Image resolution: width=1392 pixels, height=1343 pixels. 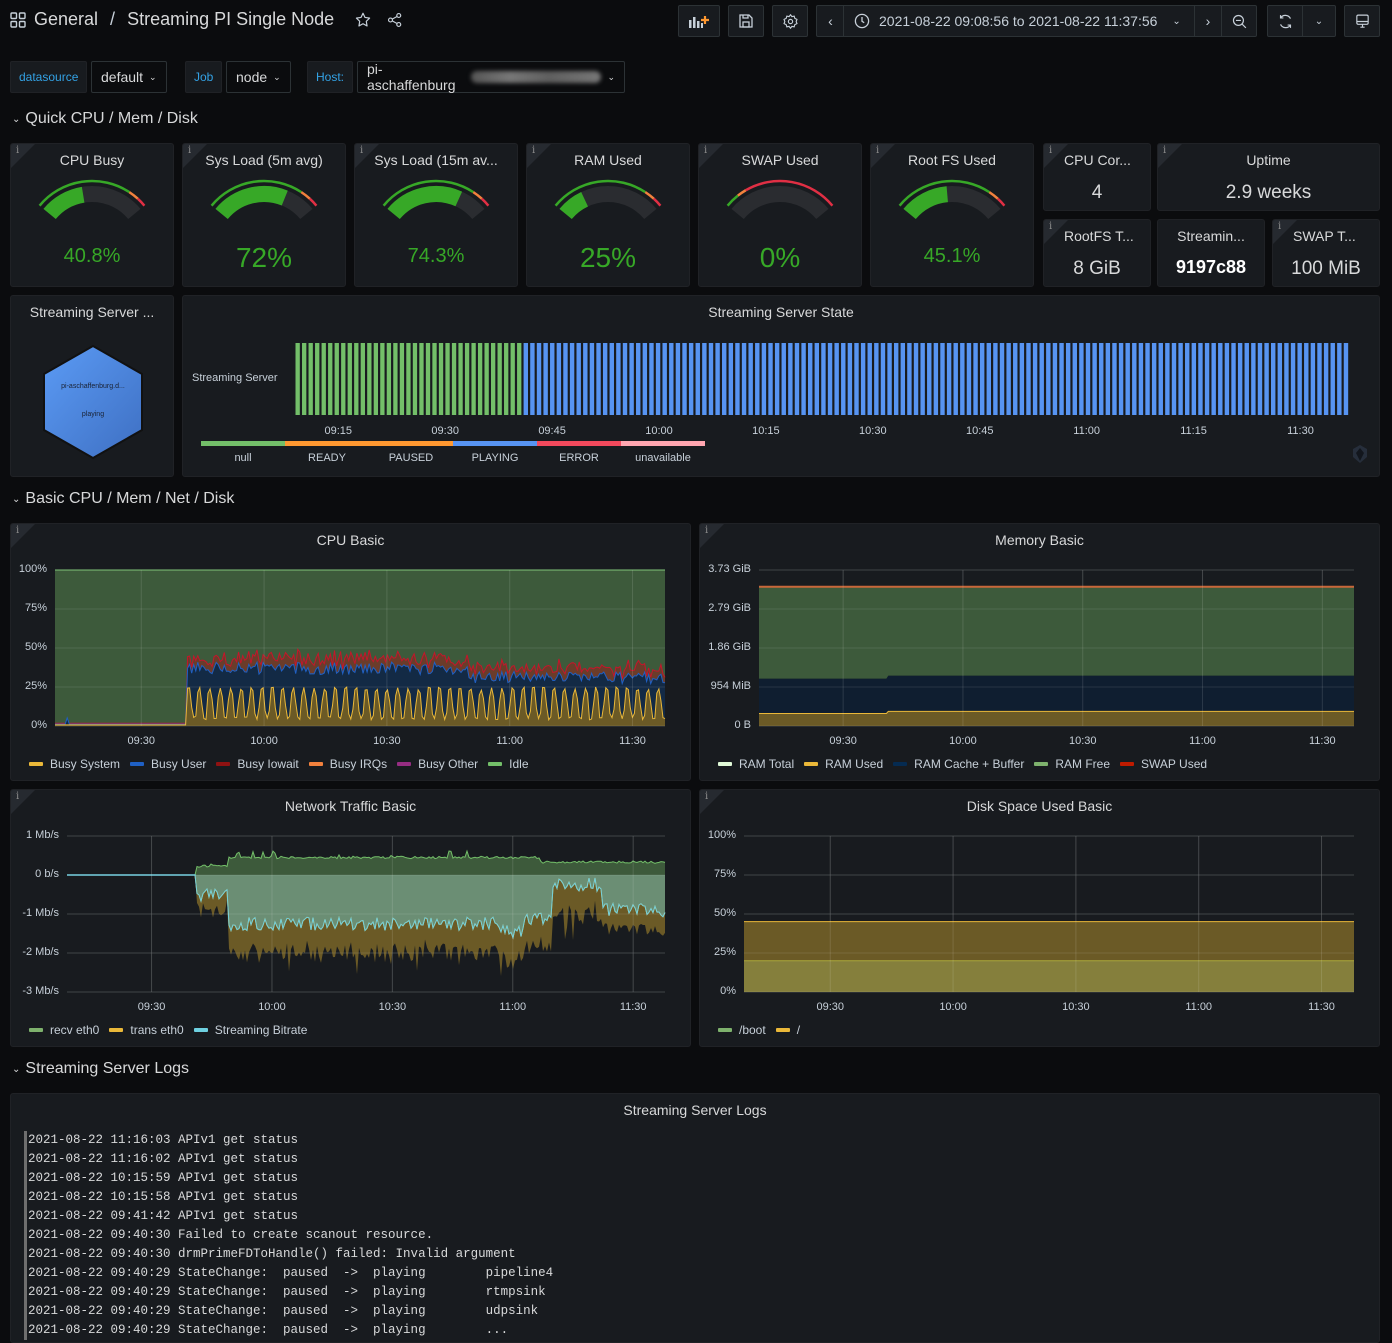 I want to click on legend-label: Streaming Bitrate, so click(x=261, y=1030).